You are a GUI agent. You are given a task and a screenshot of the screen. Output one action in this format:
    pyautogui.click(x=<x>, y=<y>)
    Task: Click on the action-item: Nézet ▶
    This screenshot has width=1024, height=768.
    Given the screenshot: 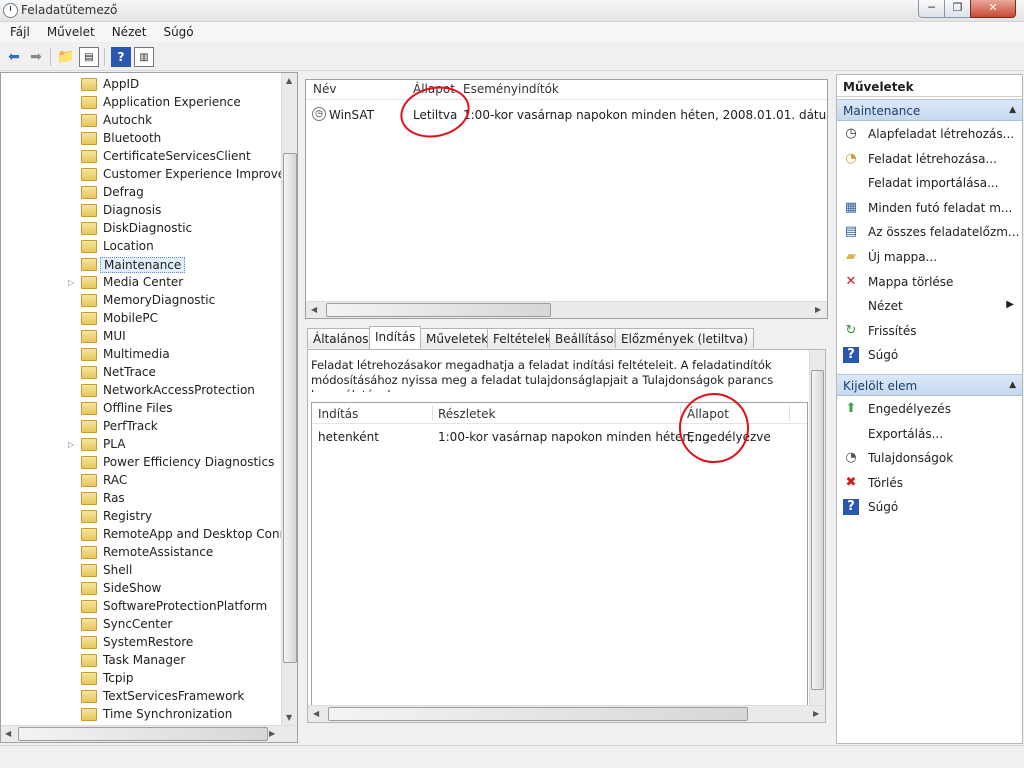 What is the action you would take?
    pyautogui.click(x=929, y=306)
    